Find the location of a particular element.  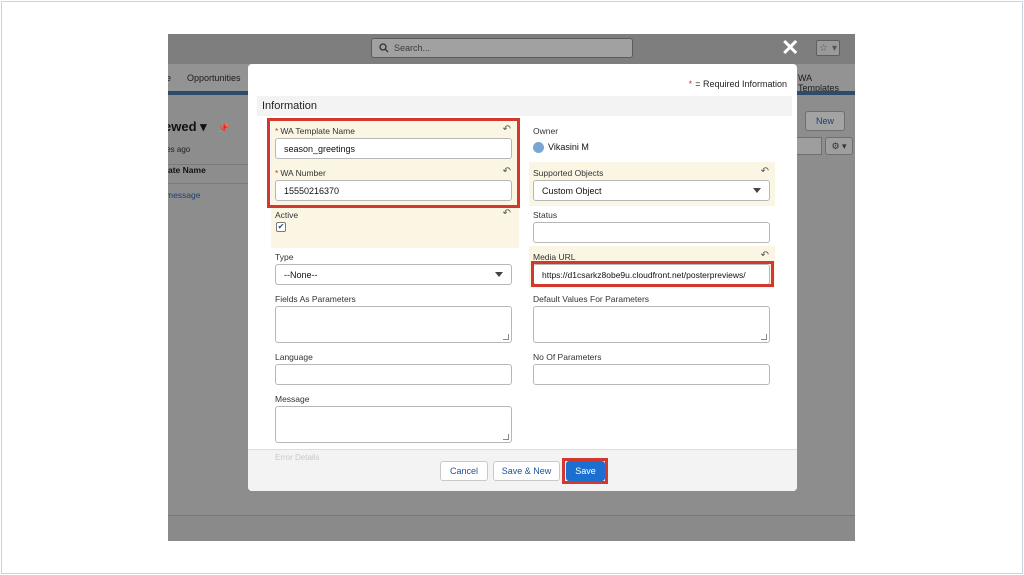

new-button: New is located at coordinates (825, 121).